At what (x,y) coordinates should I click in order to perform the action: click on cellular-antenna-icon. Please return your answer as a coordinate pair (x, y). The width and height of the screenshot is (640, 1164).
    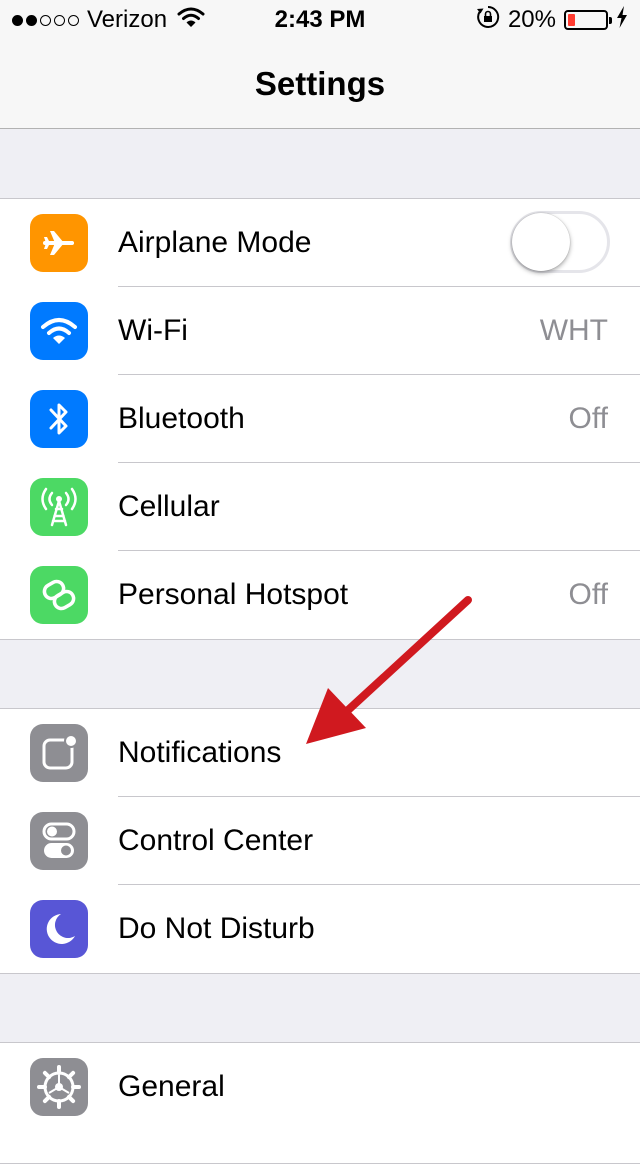
    Looking at the image, I should click on (59, 507).